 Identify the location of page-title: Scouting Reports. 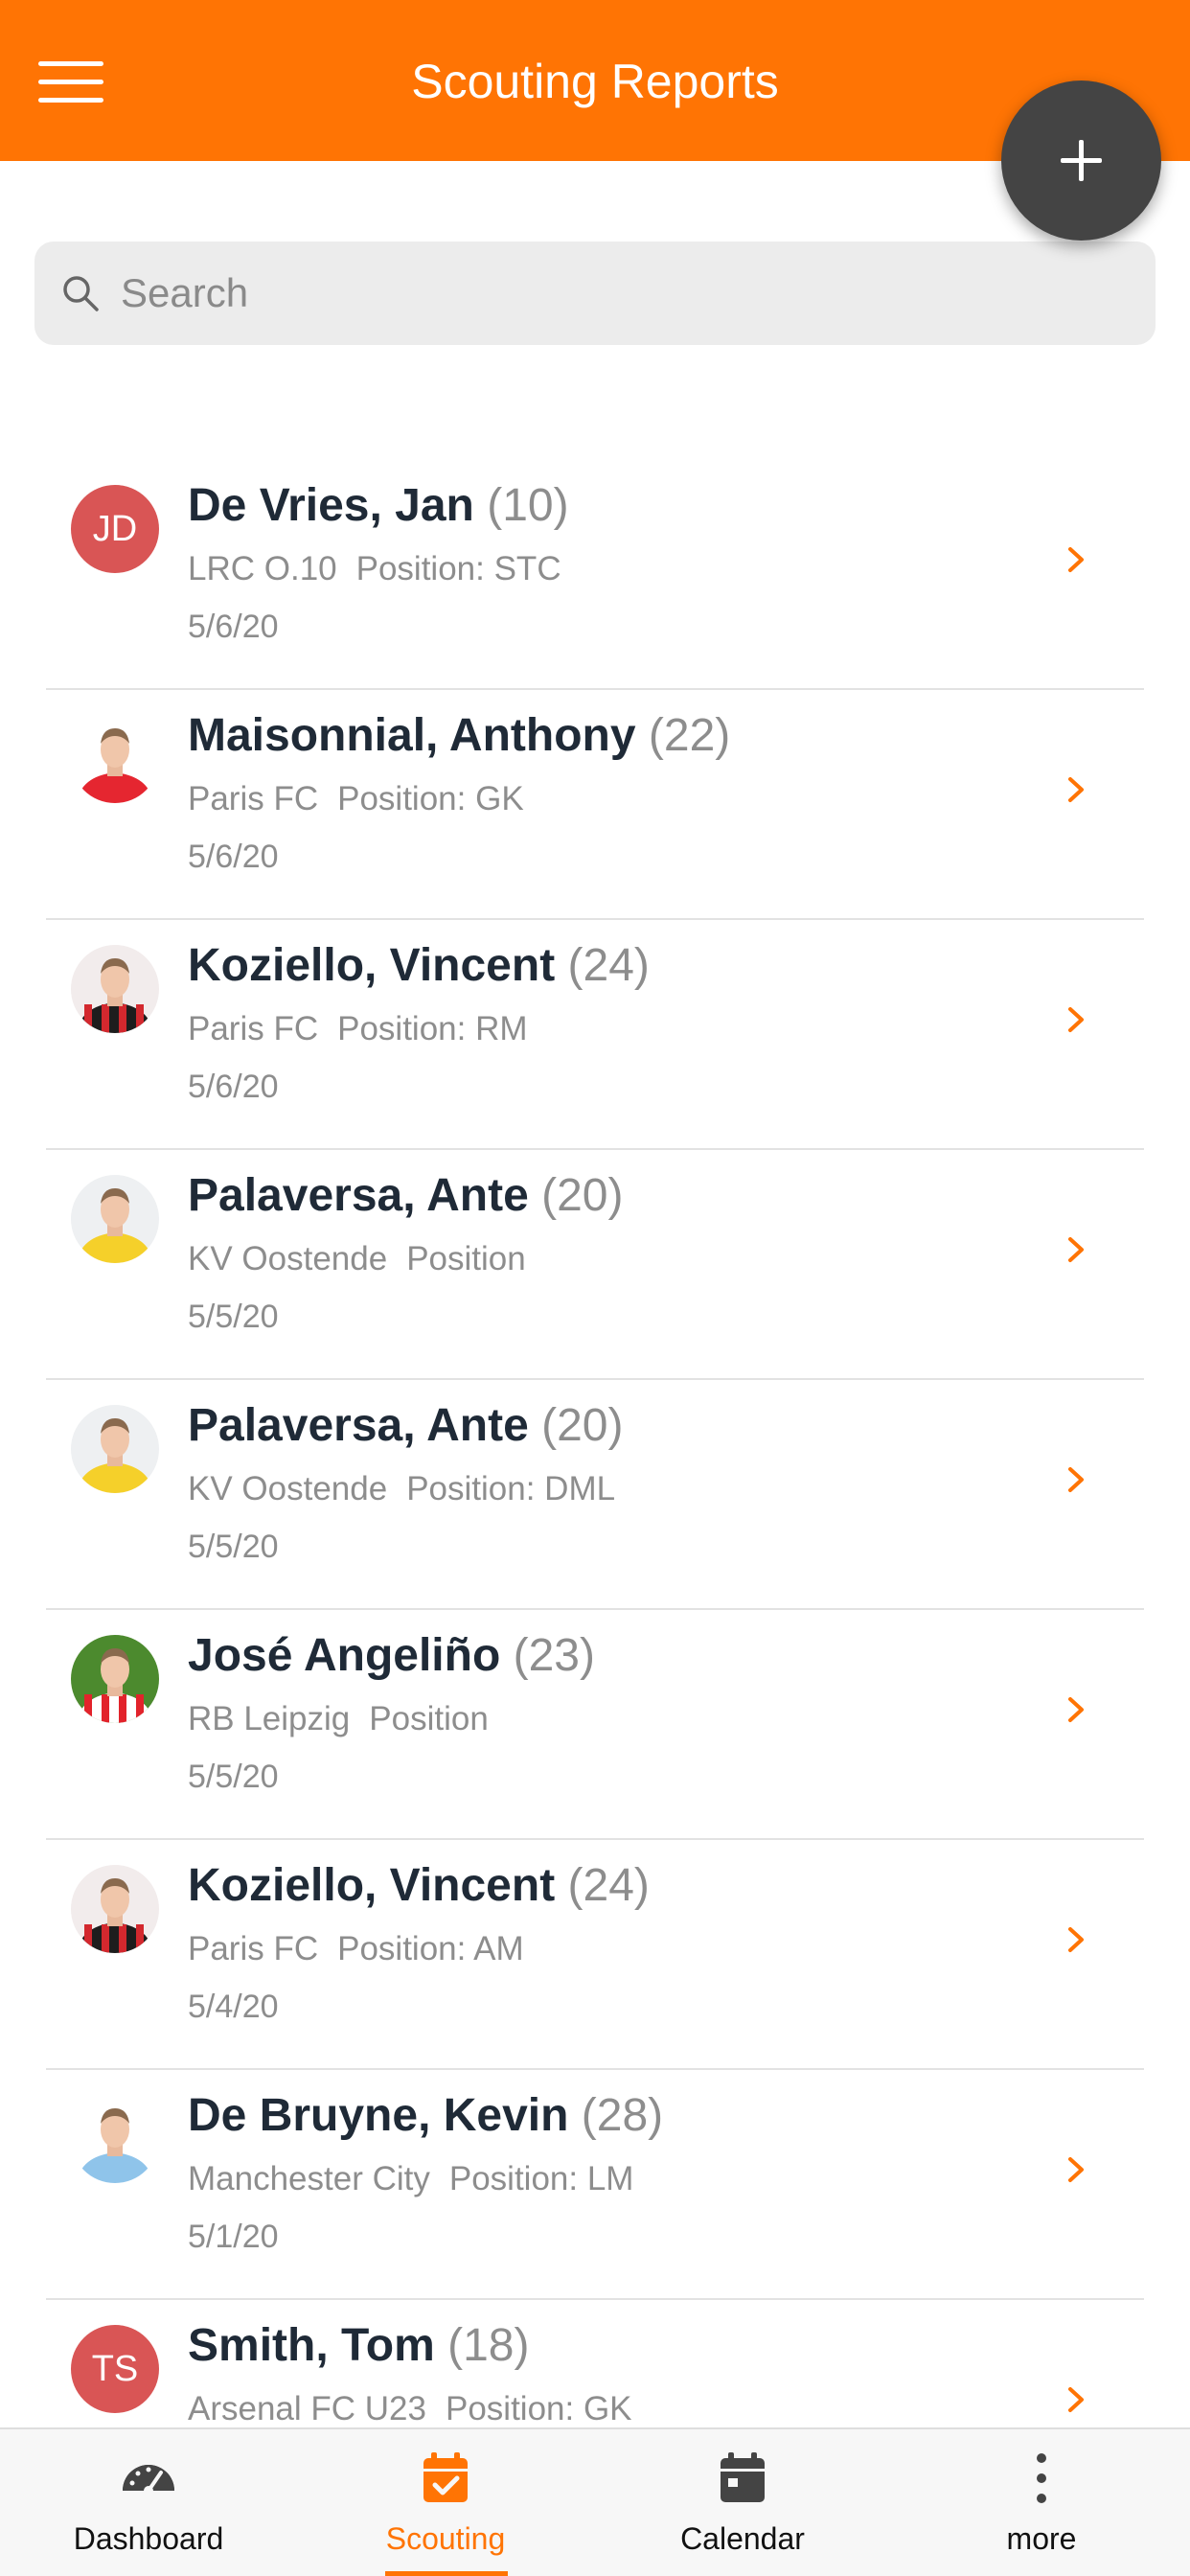
(595, 81).